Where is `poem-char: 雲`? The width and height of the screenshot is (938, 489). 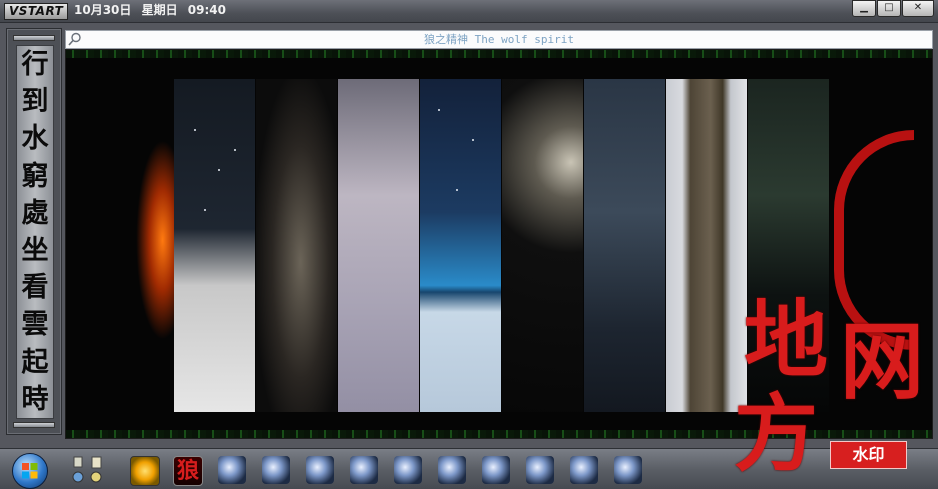 poem-char: 雲 is located at coordinates (35, 325).